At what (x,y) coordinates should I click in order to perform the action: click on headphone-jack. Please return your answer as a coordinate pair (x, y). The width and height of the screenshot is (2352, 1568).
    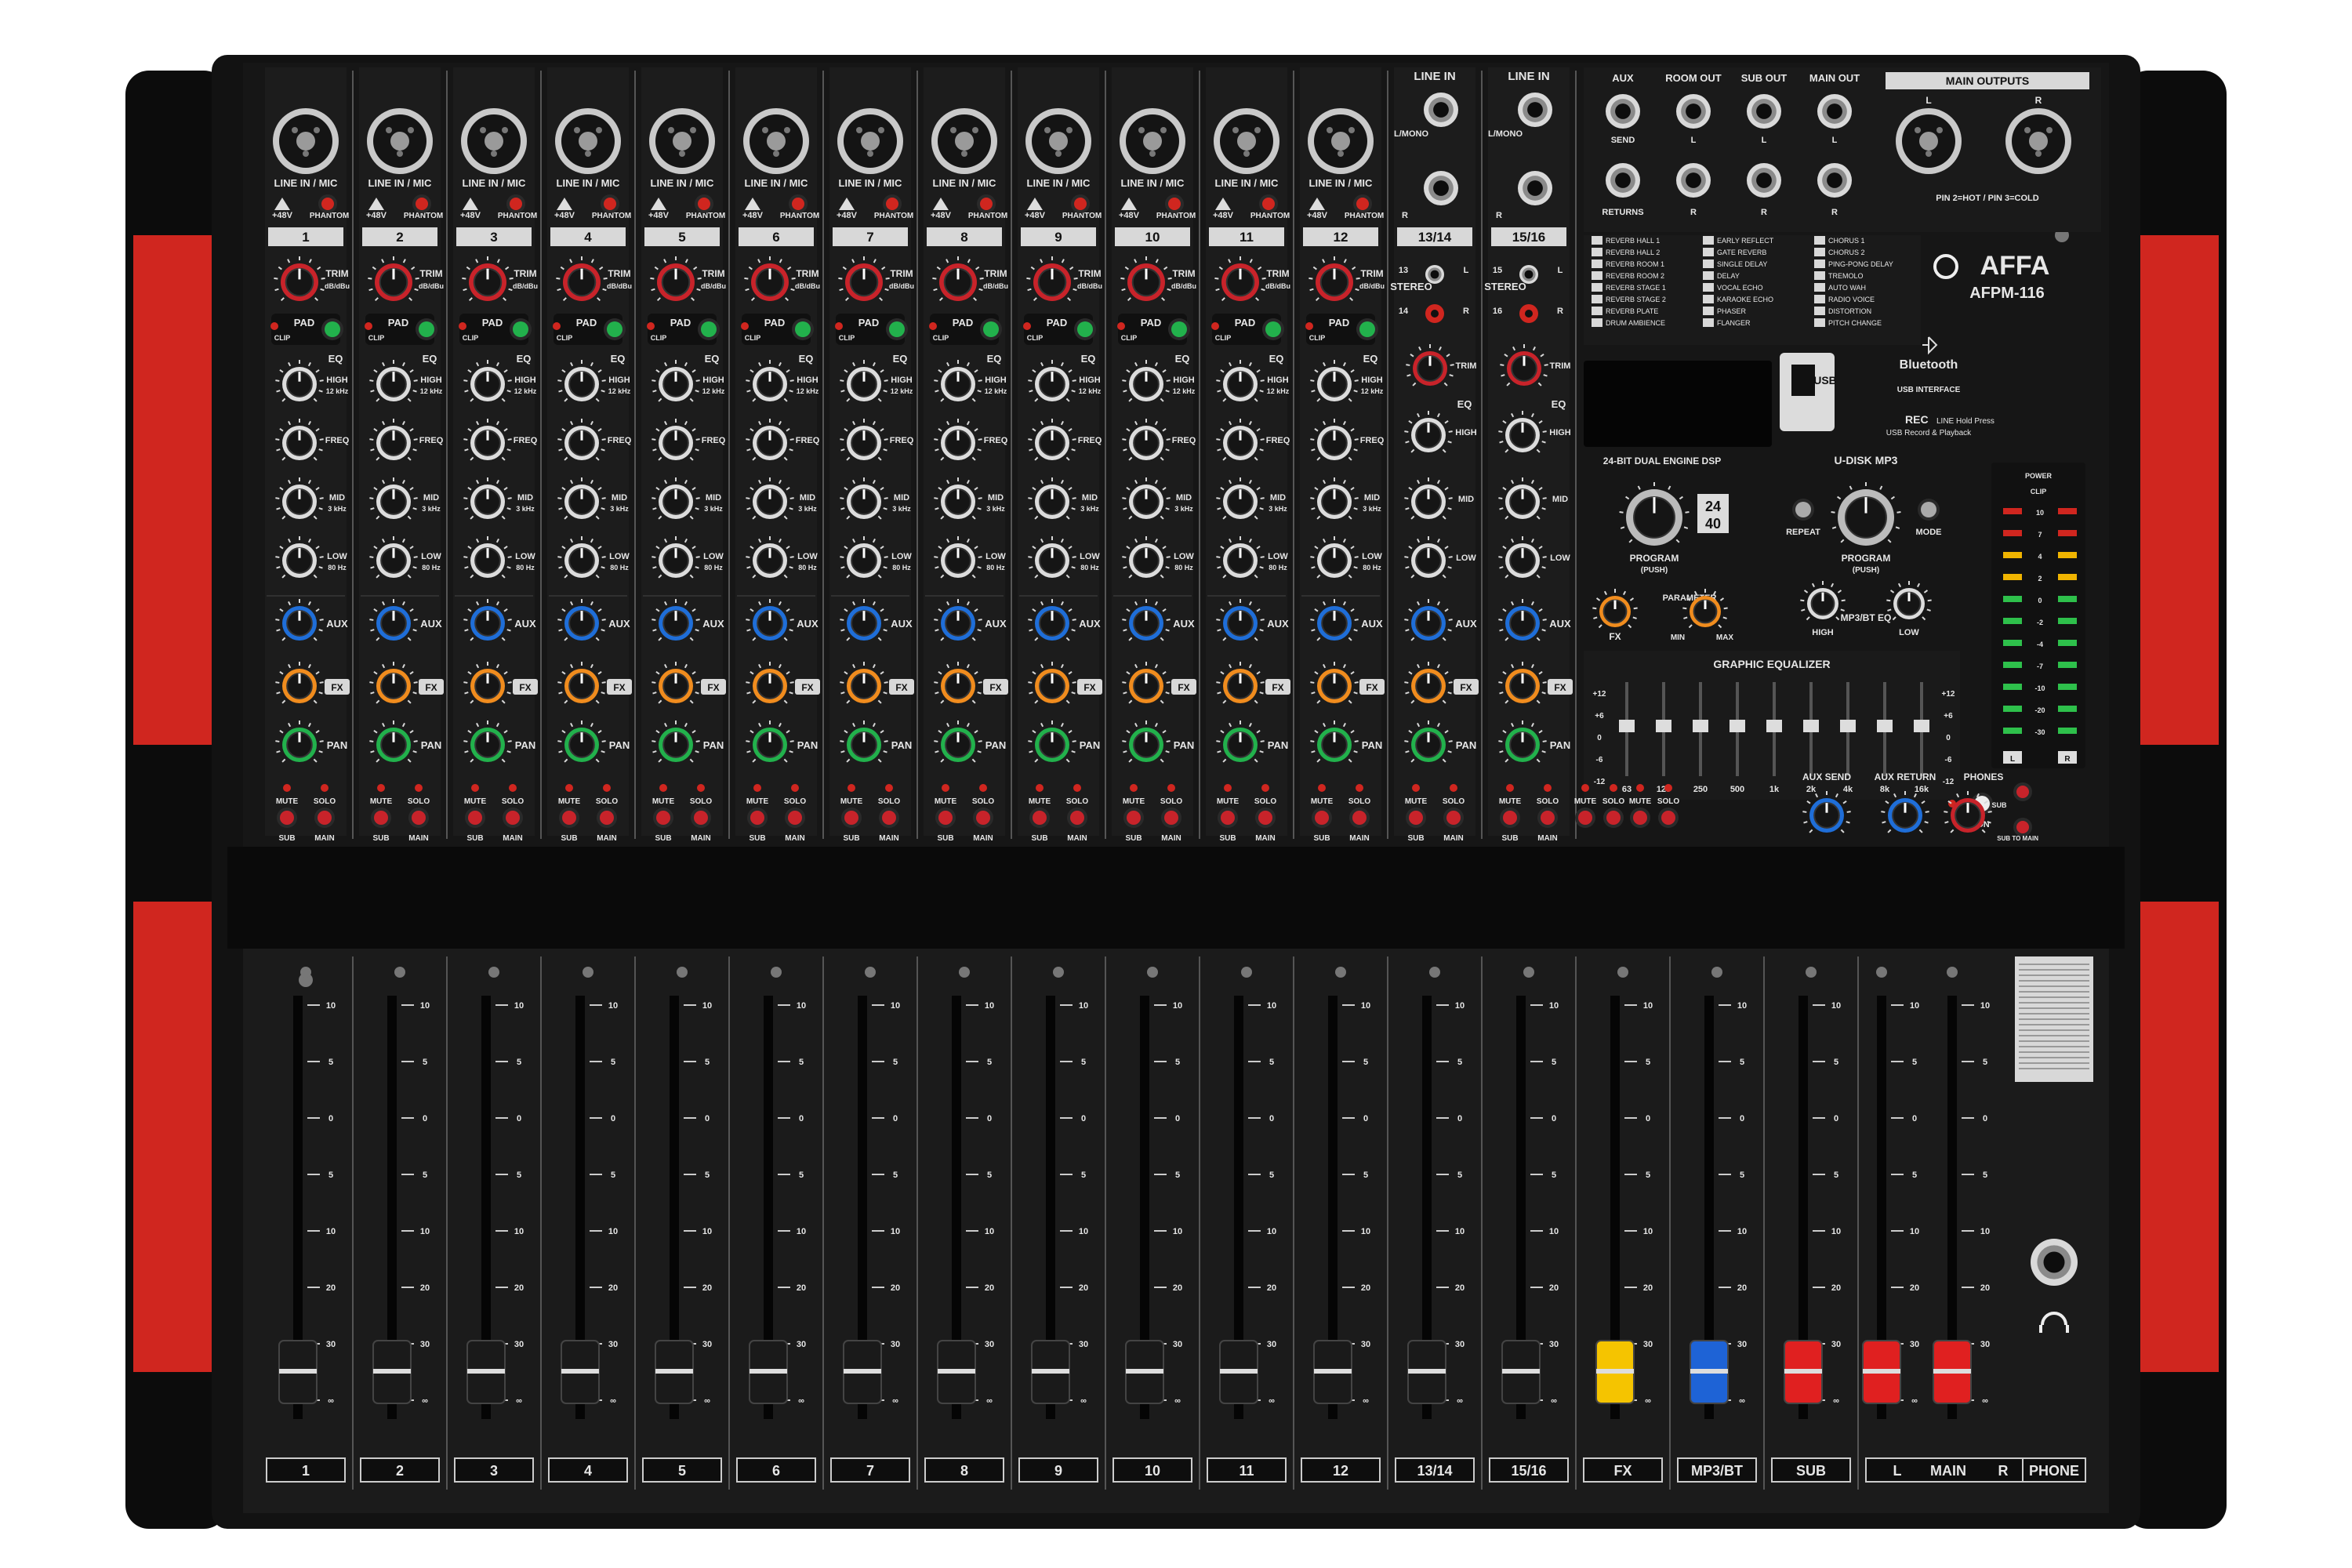
    Looking at the image, I should click on (2054, 1262).